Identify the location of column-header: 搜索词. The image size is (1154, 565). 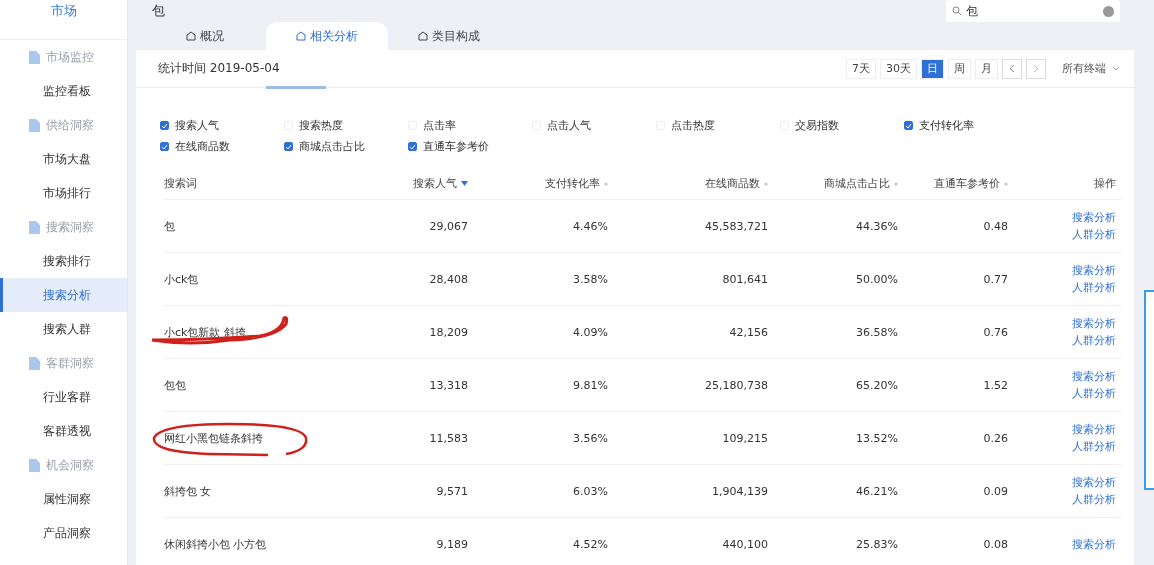
(180, 183).